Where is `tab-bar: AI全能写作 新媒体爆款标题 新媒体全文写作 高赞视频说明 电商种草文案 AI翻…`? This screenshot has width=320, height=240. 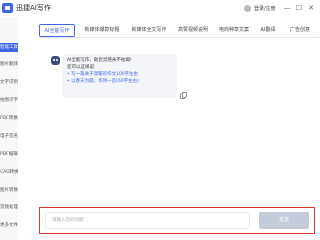 tab-bar: AI全能写作 新媒体爆款标题 新媒体全文写作 高赞视频说明 电商种草文案 AI翻… is located at coordinates (179, 30).